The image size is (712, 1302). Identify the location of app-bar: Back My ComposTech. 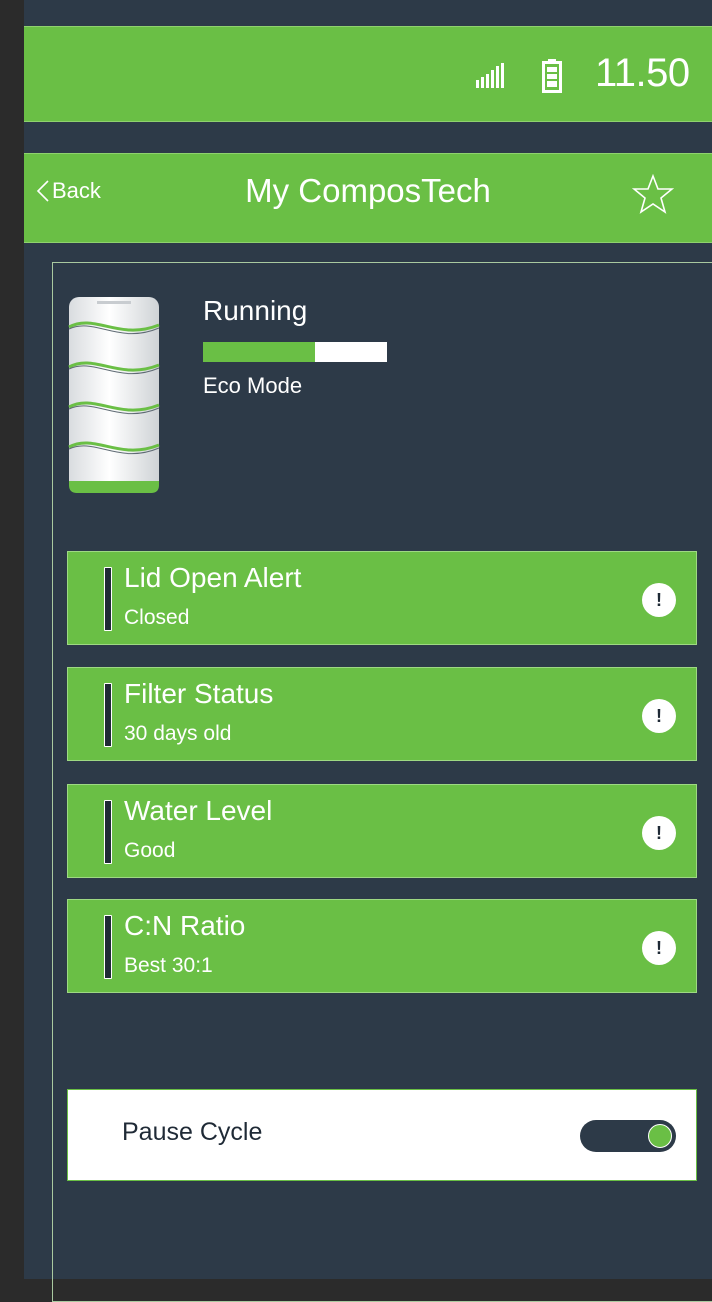
(368, 198).